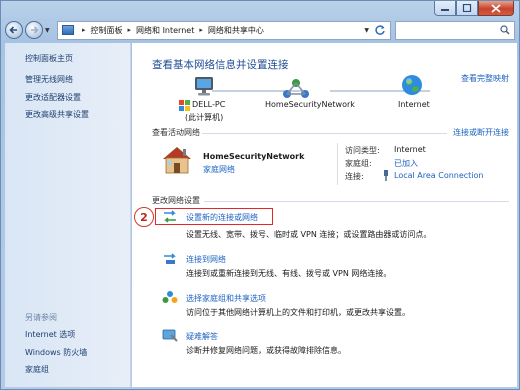 This screenshot has height=390, width=520. What do you see at coordinates (41, 317) in the screenshot?
I see `see-also-heading: 另请参阅` at bounding box center [41, 317].